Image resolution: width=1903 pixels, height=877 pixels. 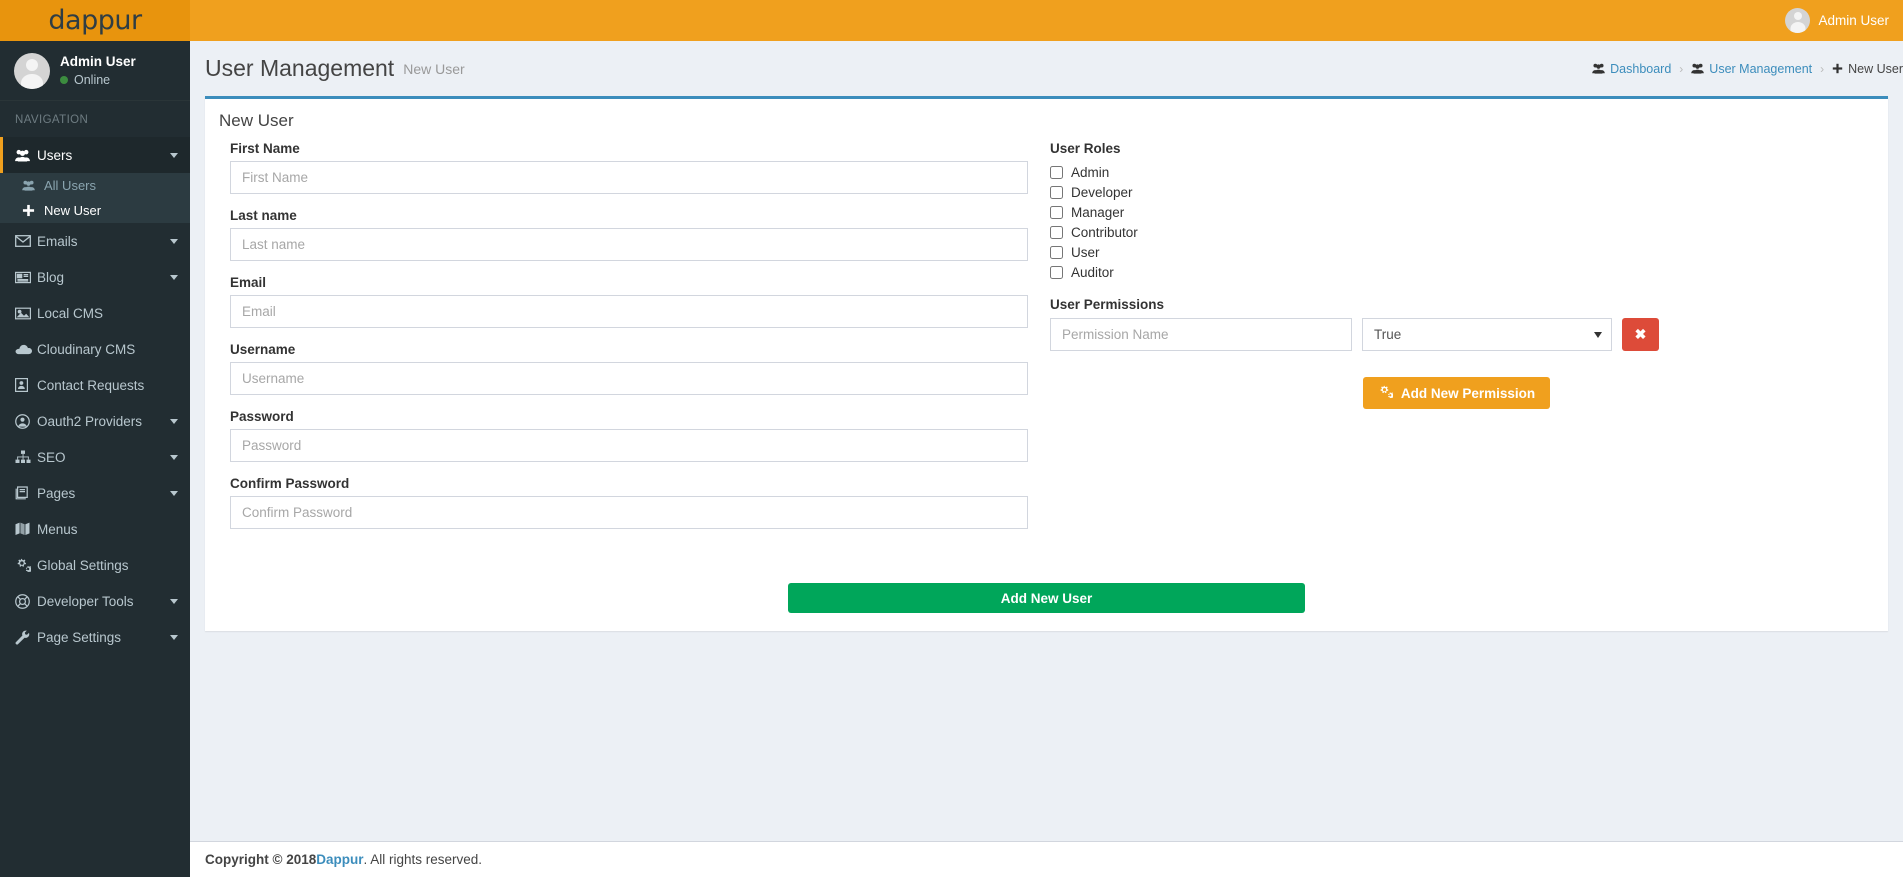 What do you see at coordinates (1085, 148) in the screenshot?
I see `user-roles-label: User Roles` at bounding box center [1085, 148].